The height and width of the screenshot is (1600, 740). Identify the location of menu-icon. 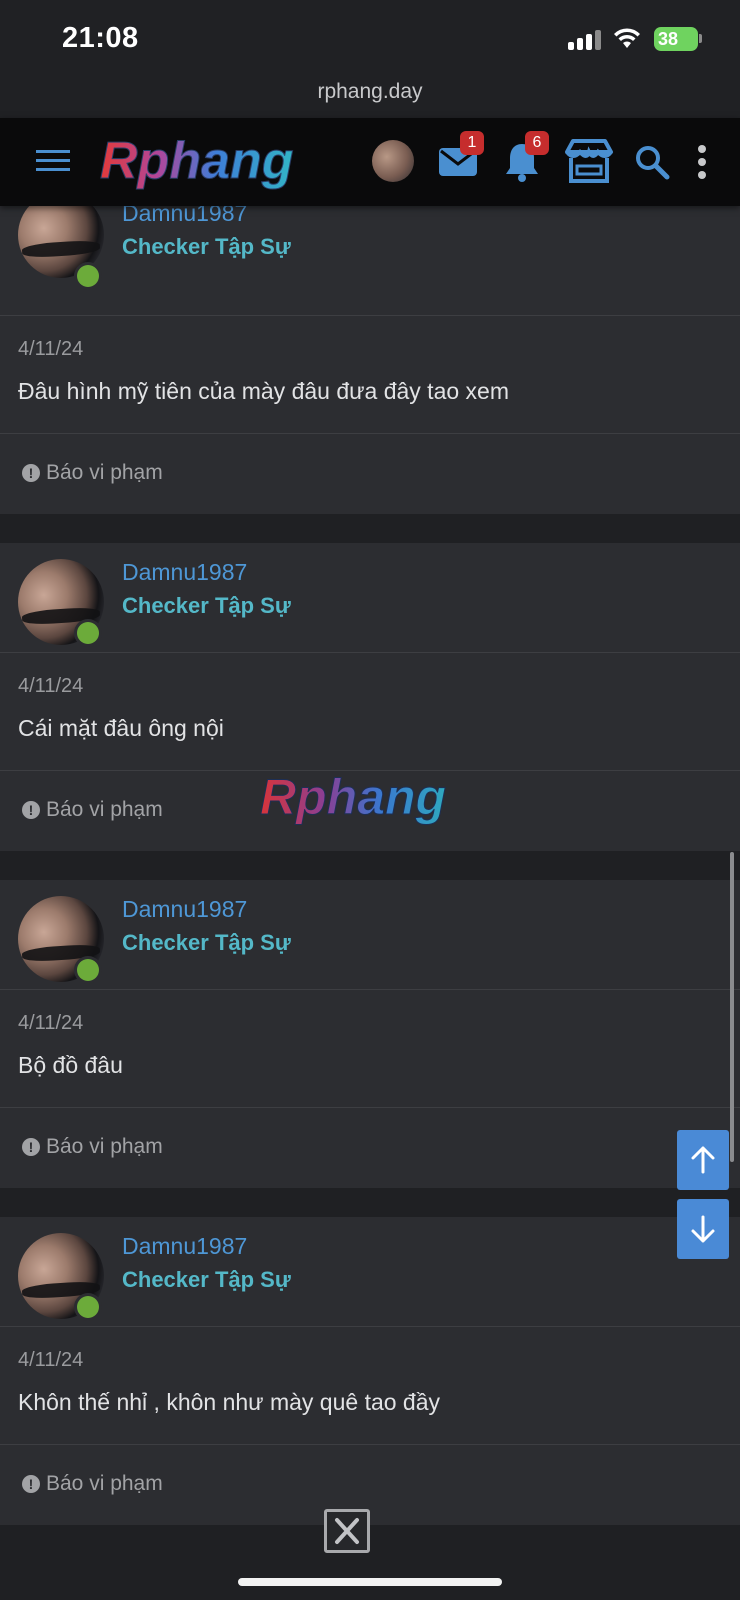
(53, 161).